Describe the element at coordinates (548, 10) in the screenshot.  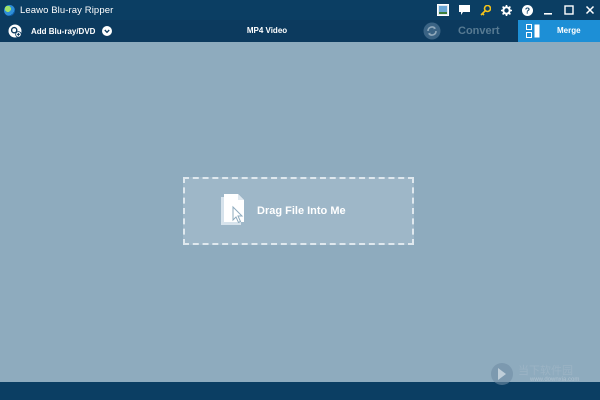
I see `minimize-icon` at that location.